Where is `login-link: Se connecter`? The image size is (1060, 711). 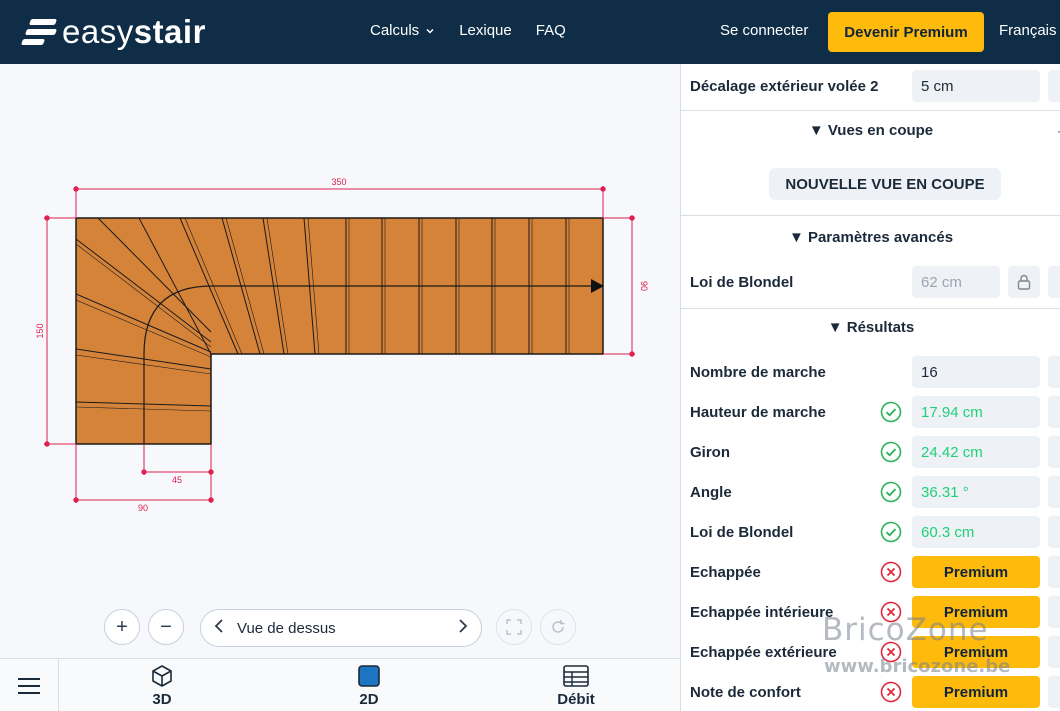
login-link: Se connecter is located at coordinates (764, 30).